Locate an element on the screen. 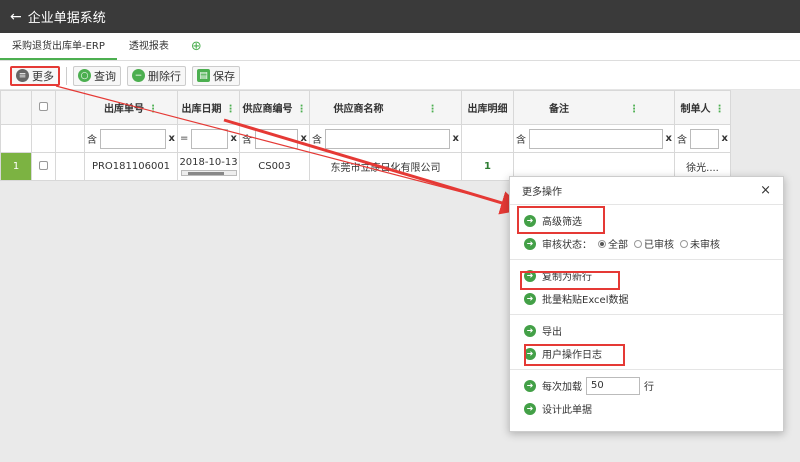  tab-bar: 采购退货出库单-ERP 透视报表 ⊕ is located at coordinates (400, 47).